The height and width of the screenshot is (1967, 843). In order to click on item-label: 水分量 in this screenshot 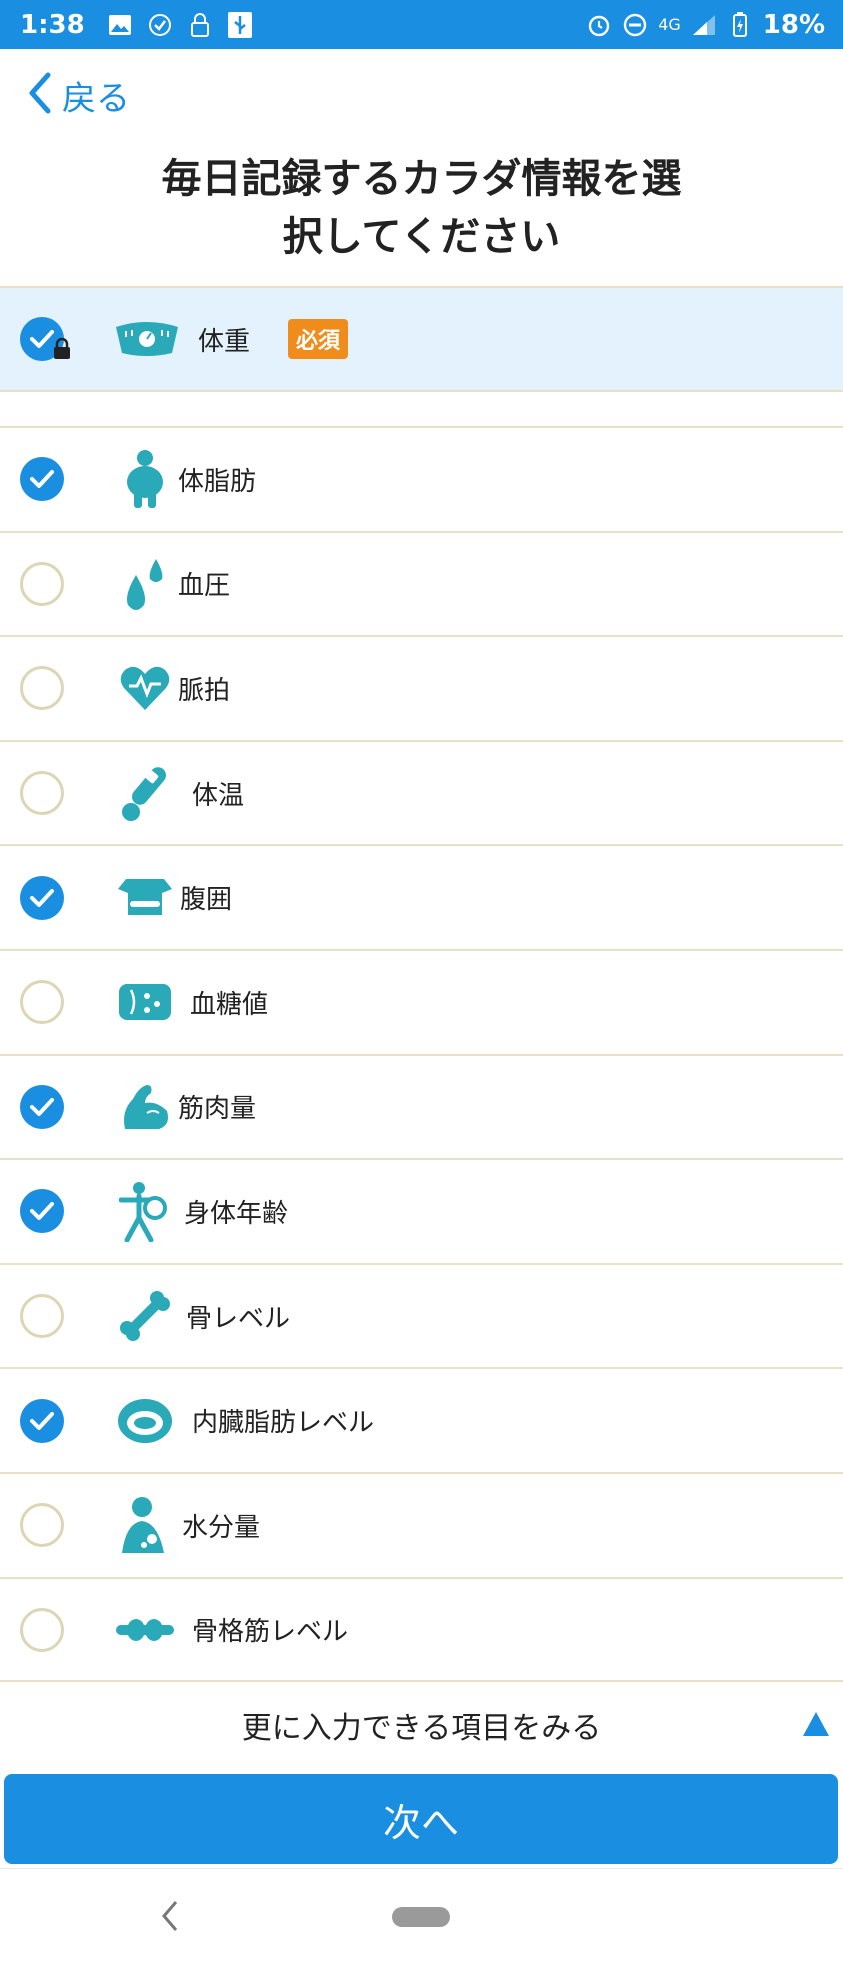, I will do `click(221, 1527)`.